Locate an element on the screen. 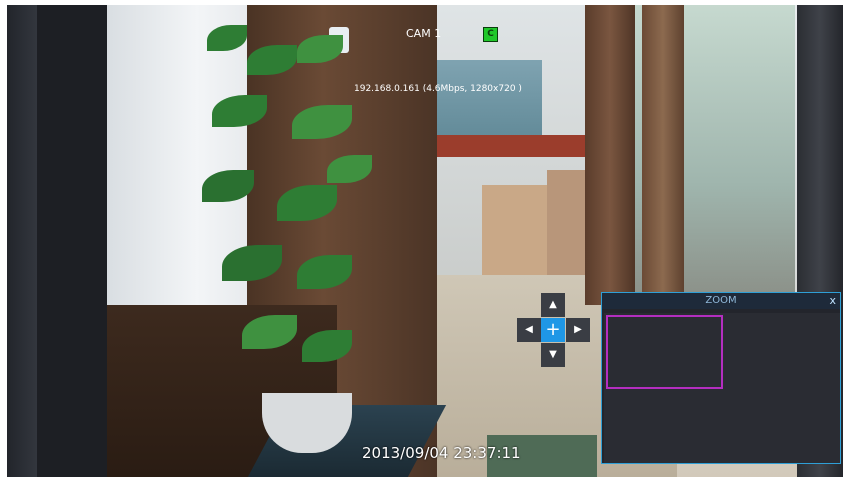  zoom-panel-title: ZOOM is located at coordinates (721, 300).